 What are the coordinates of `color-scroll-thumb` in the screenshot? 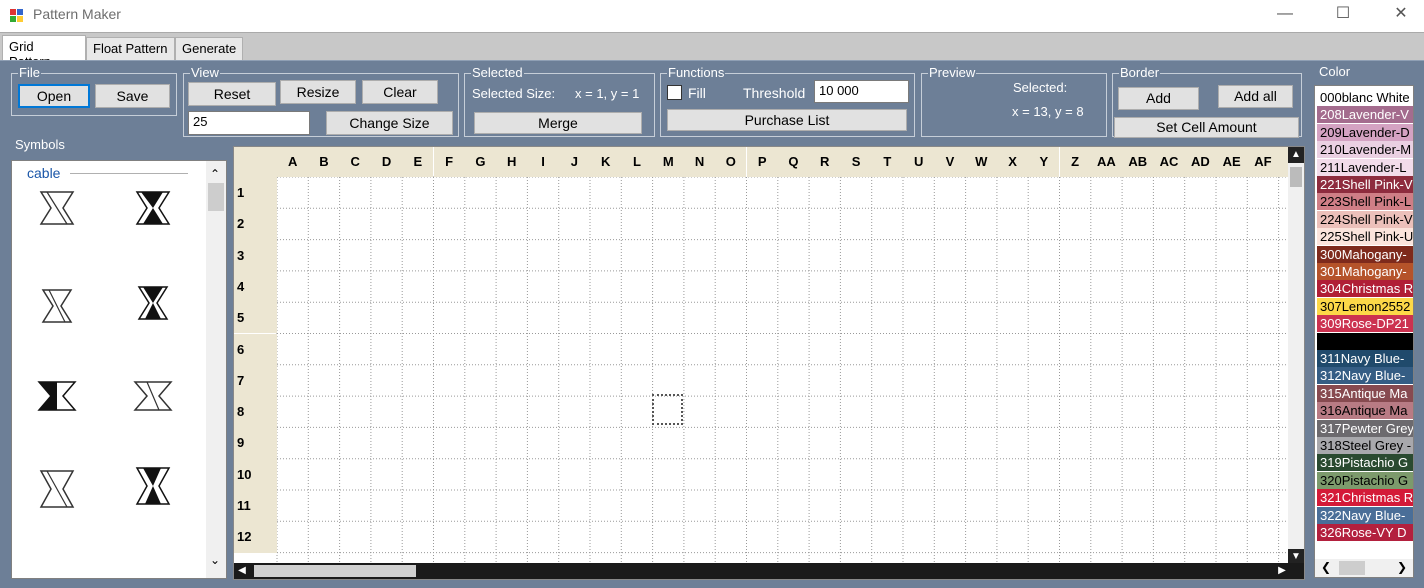 It's located at (1352, 568).